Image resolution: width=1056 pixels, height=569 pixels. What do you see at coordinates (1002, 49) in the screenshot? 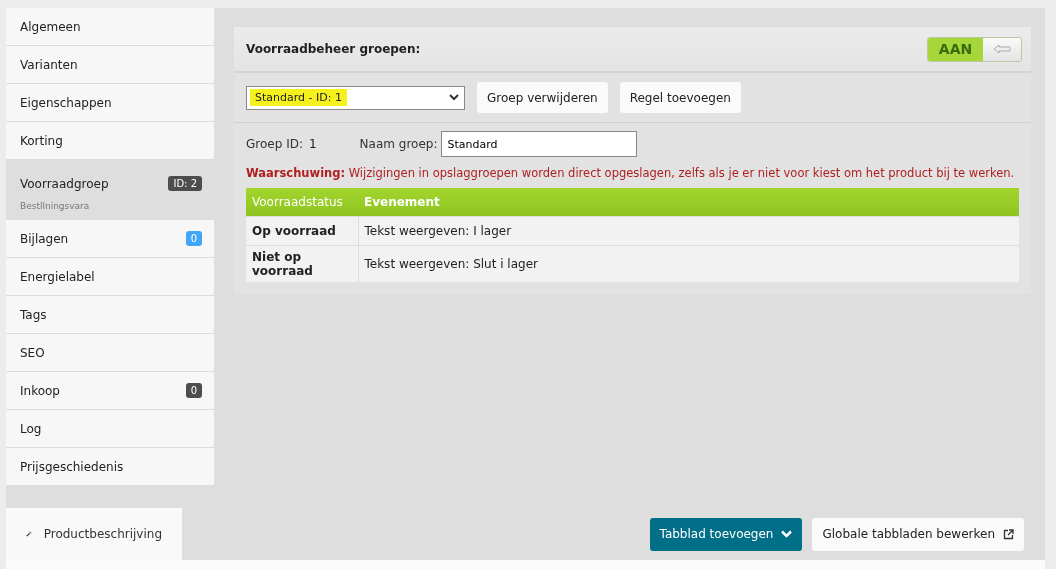
I see `arrow-left-icon` at bounding box center [1002, 49].